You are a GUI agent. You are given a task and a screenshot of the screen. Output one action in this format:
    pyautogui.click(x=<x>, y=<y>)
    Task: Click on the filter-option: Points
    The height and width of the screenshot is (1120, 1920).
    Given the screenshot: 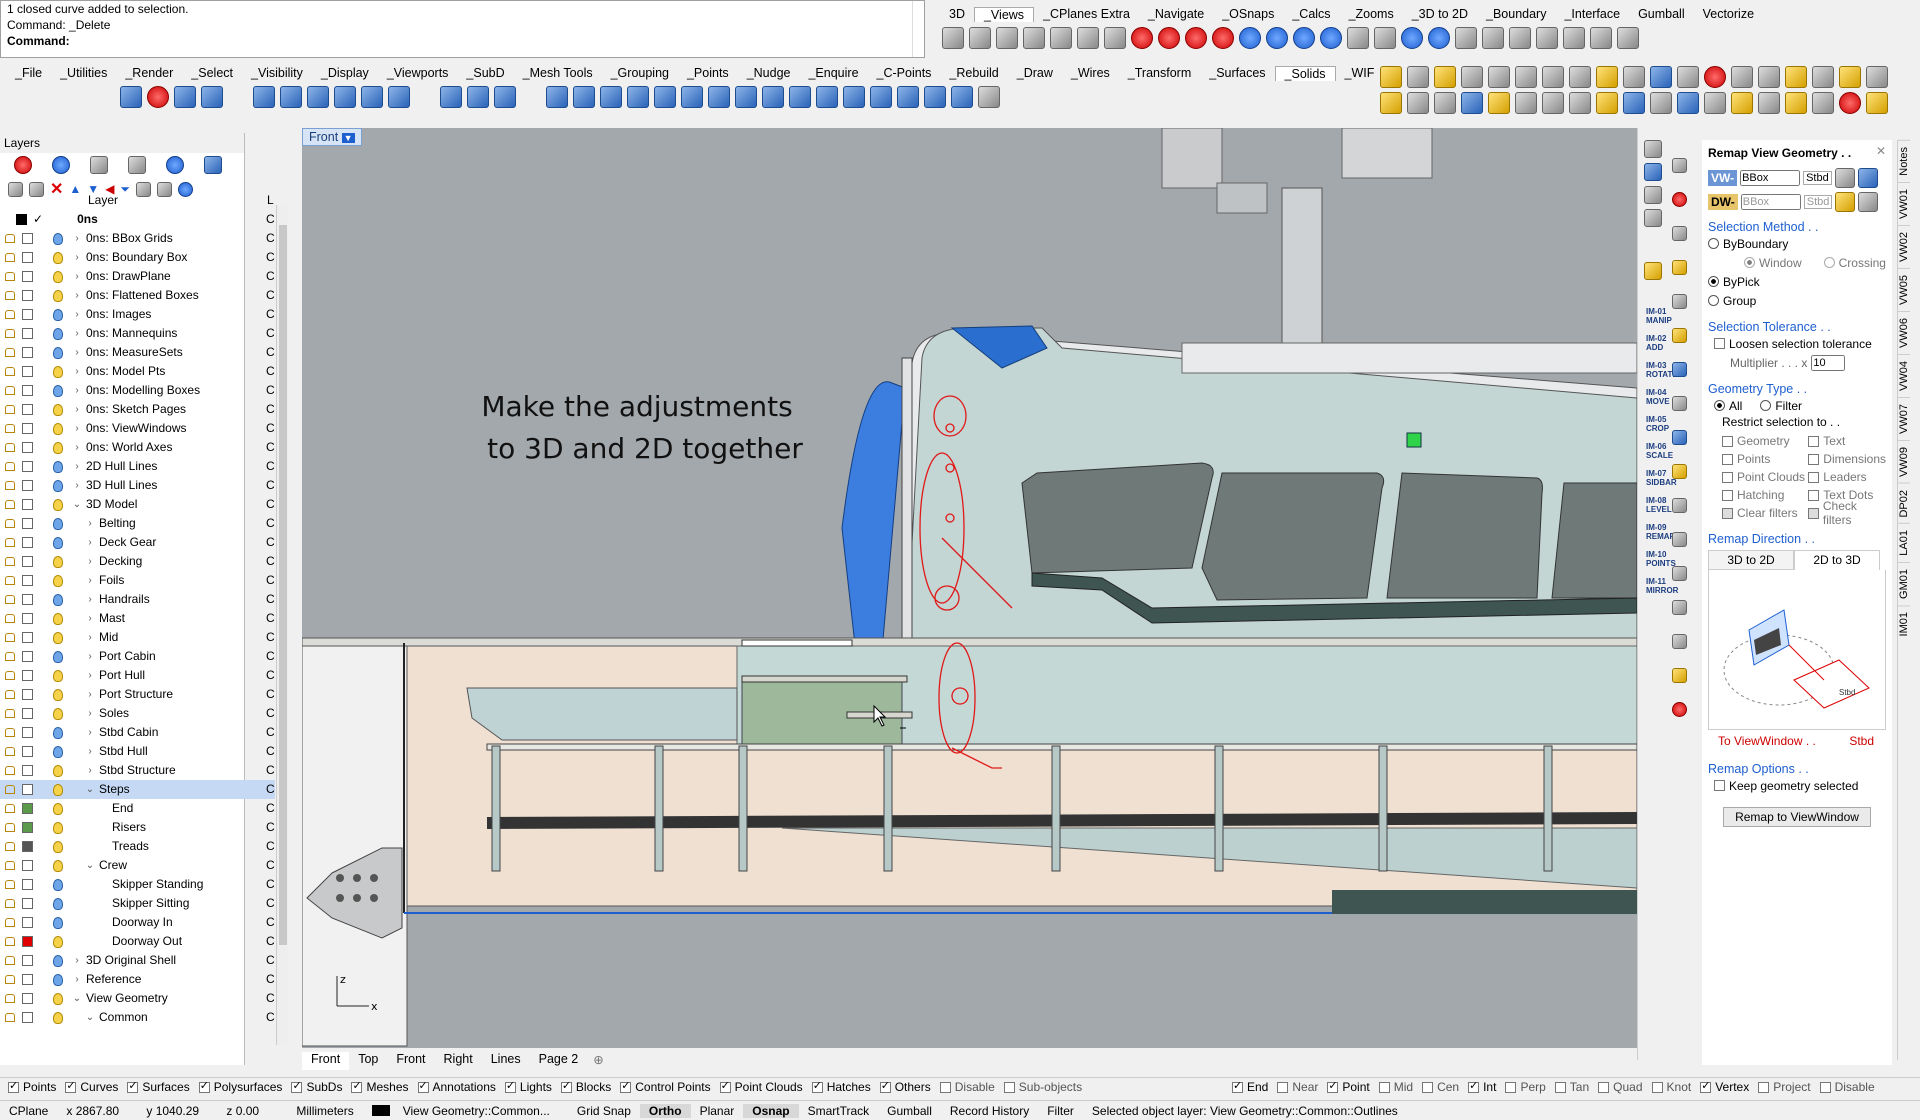 What is the action you would take?
    pyautogui.click(x=32, y=1086)
    